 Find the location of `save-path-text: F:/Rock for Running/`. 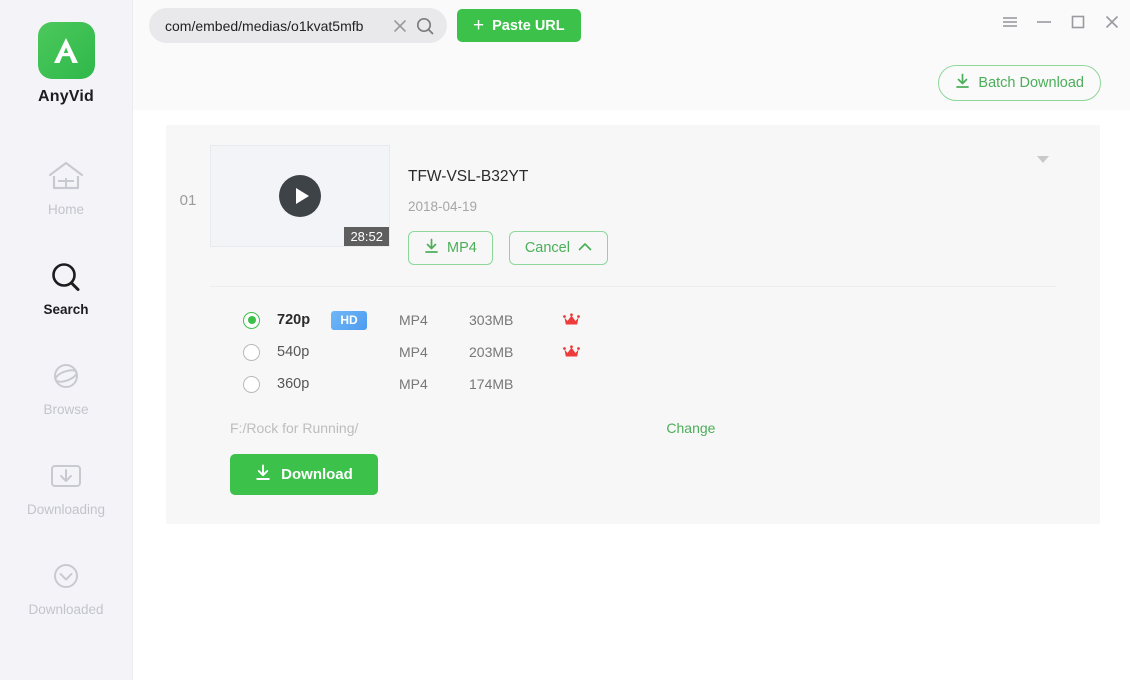

save-path-text: F:/Rock for Running/ is located at coordinates (294, 428).